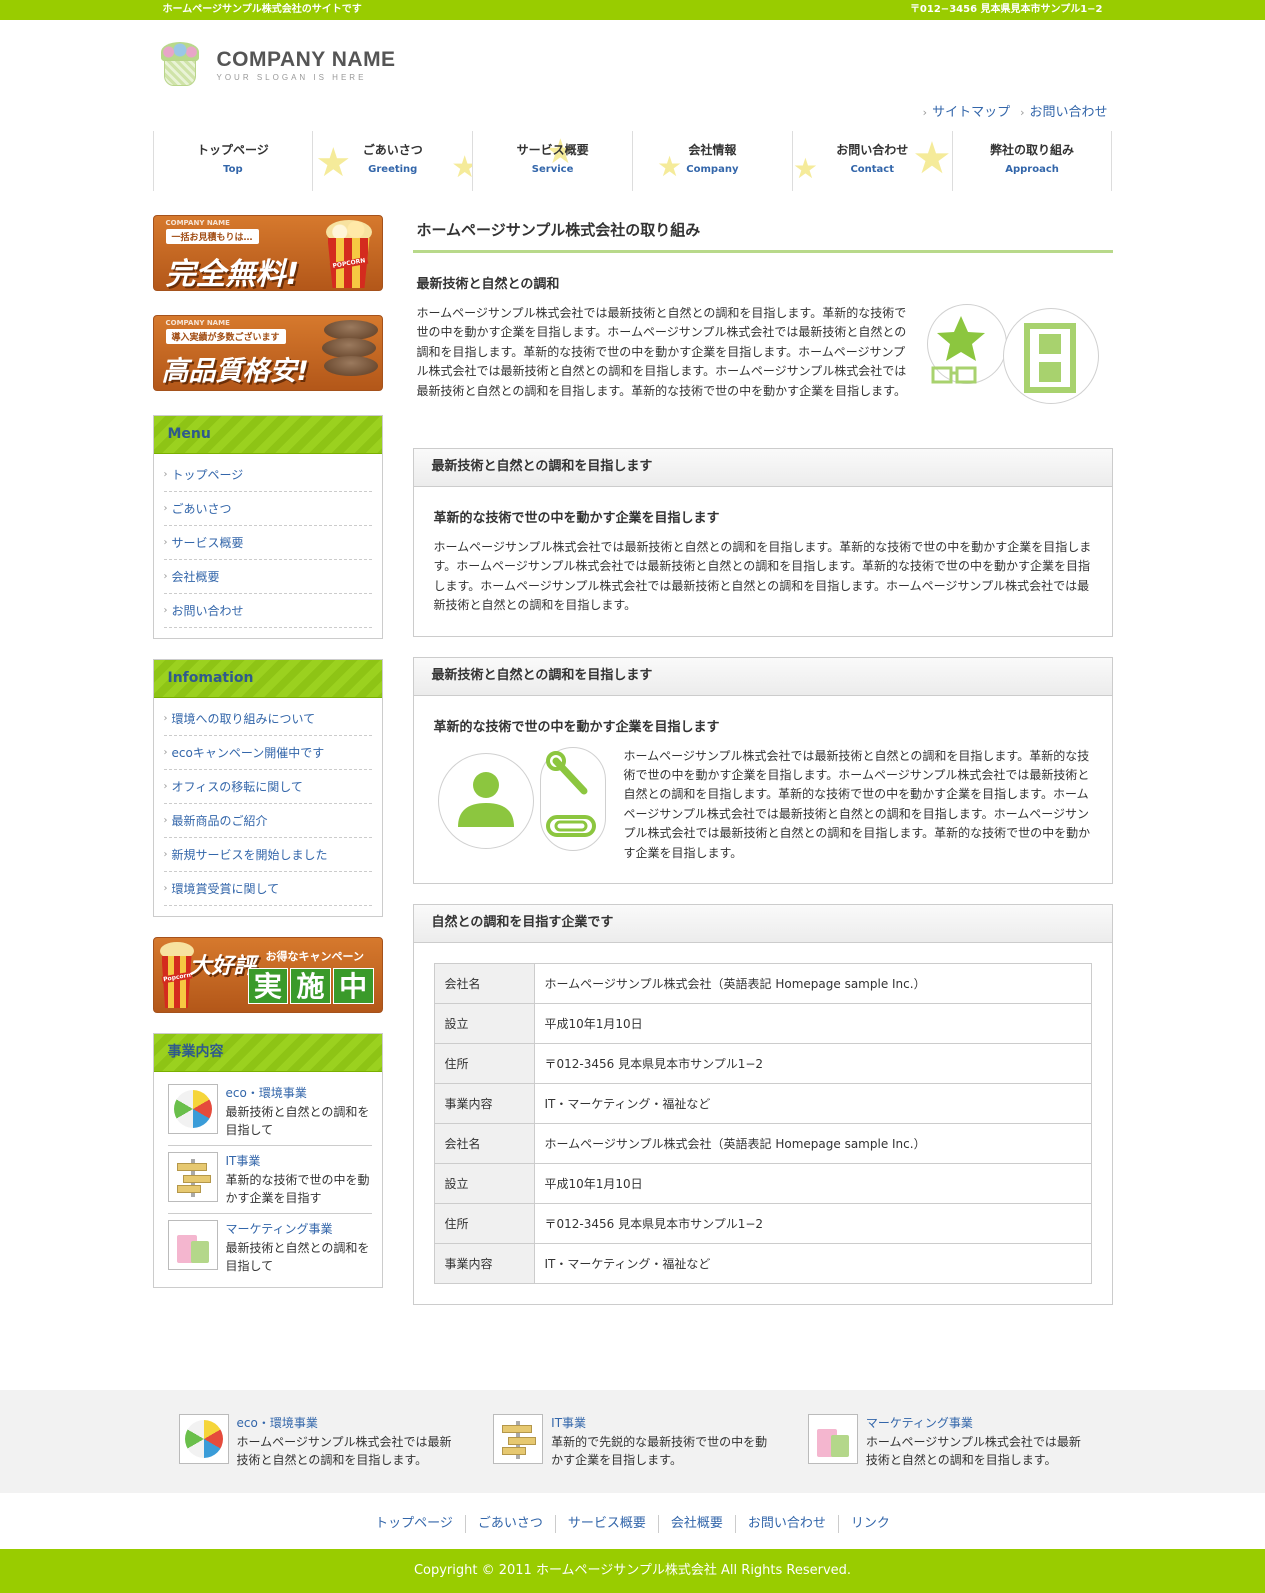 The image size is (1265, 1593). Describe the element at coordinates (870, 1524) in the screenshot. I see `footer-link-links: リンク` at that location.